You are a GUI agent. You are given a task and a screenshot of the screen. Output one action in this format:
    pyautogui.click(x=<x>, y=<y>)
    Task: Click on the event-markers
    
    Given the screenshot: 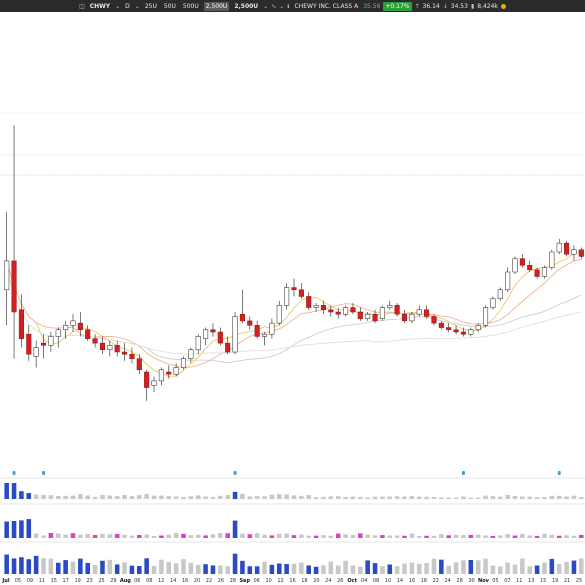 What is the action you would take?
    pyautogui.click(x=286, y=473)
    